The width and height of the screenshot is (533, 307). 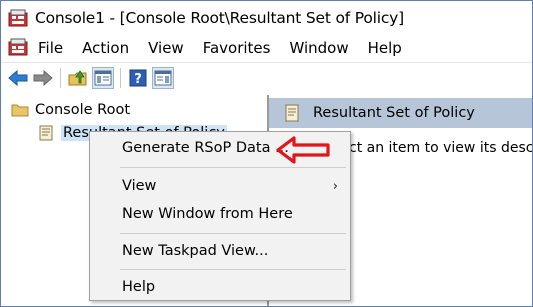 What do you see at coordinates (394, 113) in the screenshot?
I see `results-pane-title: Resultant Set of Policy` at bounding box center [394, 113].